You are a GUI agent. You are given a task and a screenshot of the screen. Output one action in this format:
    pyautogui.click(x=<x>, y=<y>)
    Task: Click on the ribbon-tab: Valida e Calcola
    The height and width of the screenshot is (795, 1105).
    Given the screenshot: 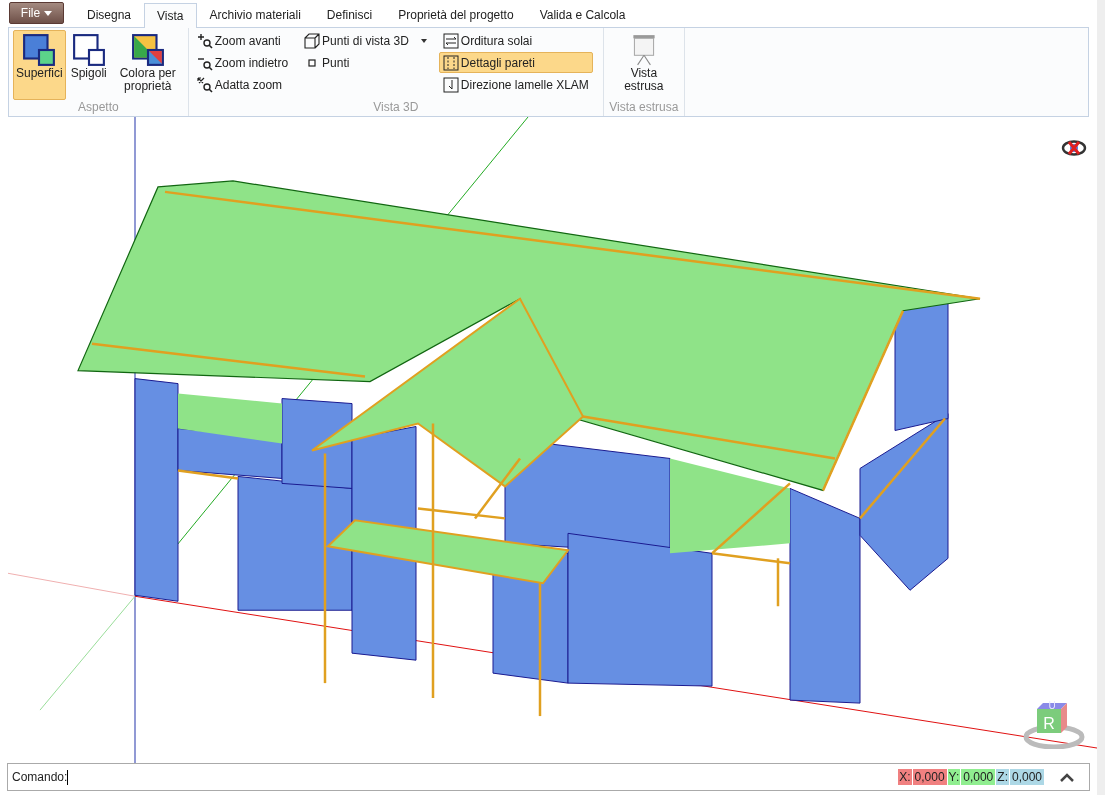 What is the action you would take?
    pyautogui.click(x=582, y=14)
    